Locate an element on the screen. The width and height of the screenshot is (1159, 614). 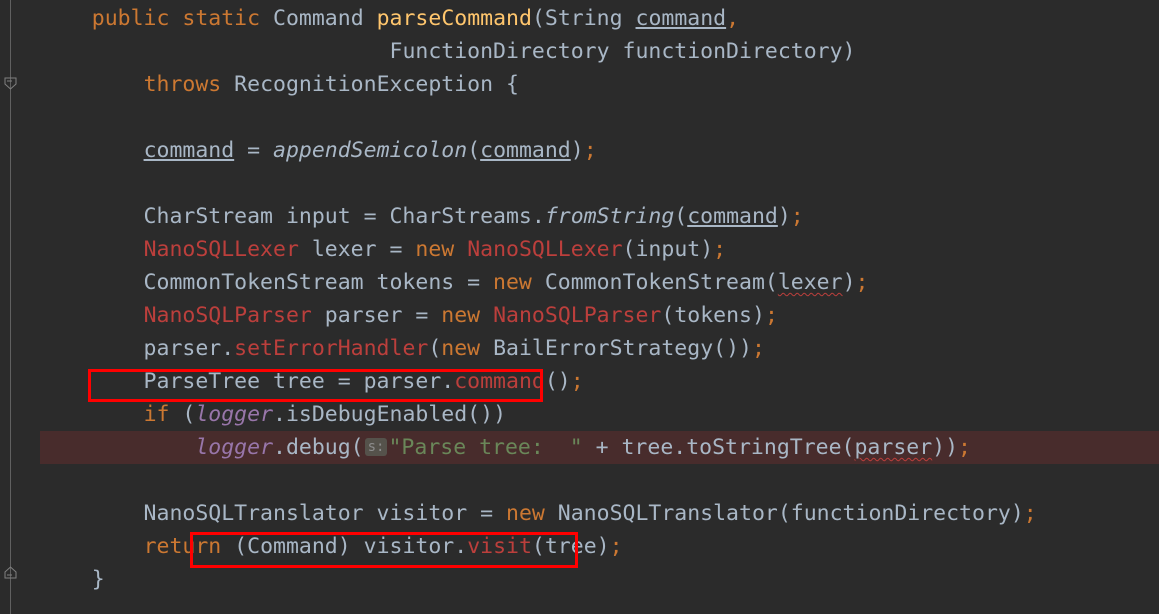
parameter-hint-chip: s: is located at coordinates (376, 447).